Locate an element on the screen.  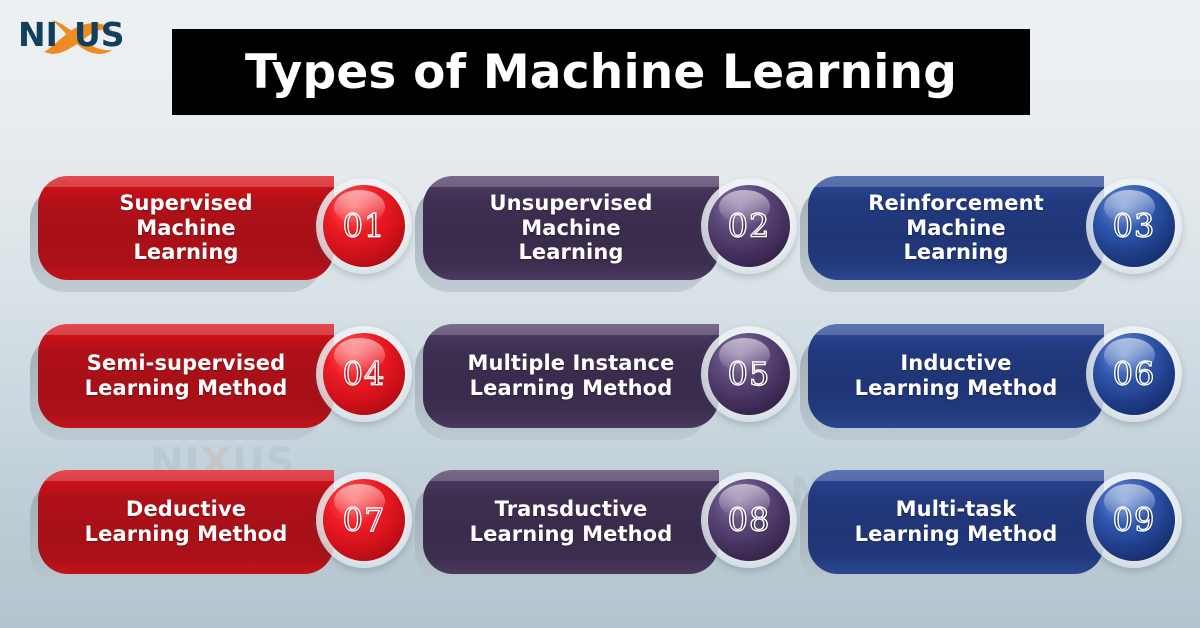
badge-circle: 06 is located at coordinates (1134, 374).